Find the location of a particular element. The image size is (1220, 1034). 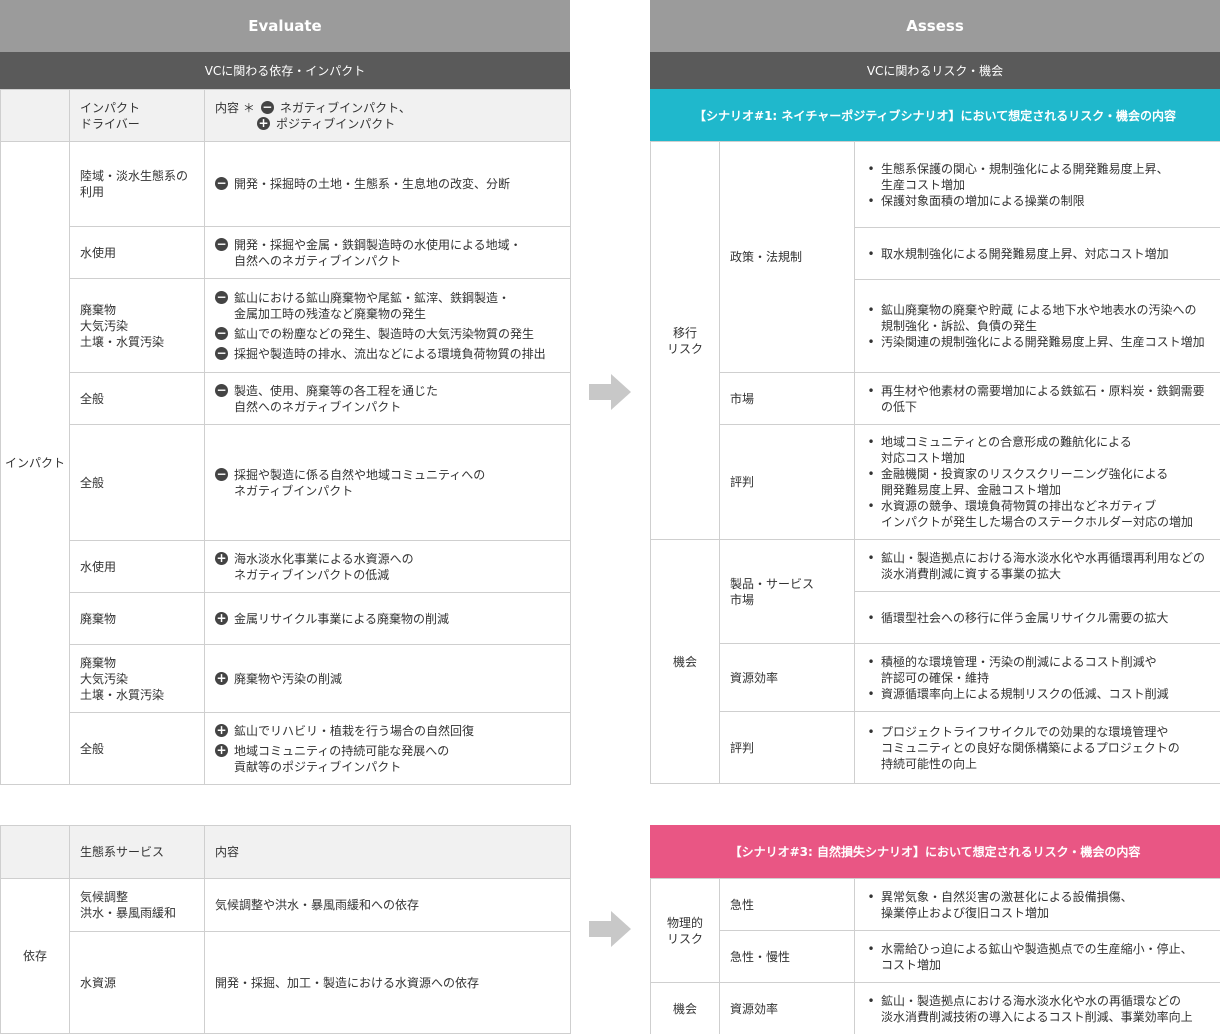

physical-risk-label: 物理的 リスク is located at coordinates (685, 930).